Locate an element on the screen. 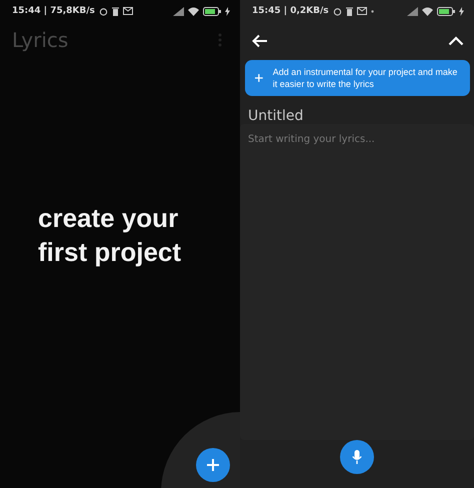  status-time: 15:45 | 0,2KB/s is located at coordinates (290, 11).